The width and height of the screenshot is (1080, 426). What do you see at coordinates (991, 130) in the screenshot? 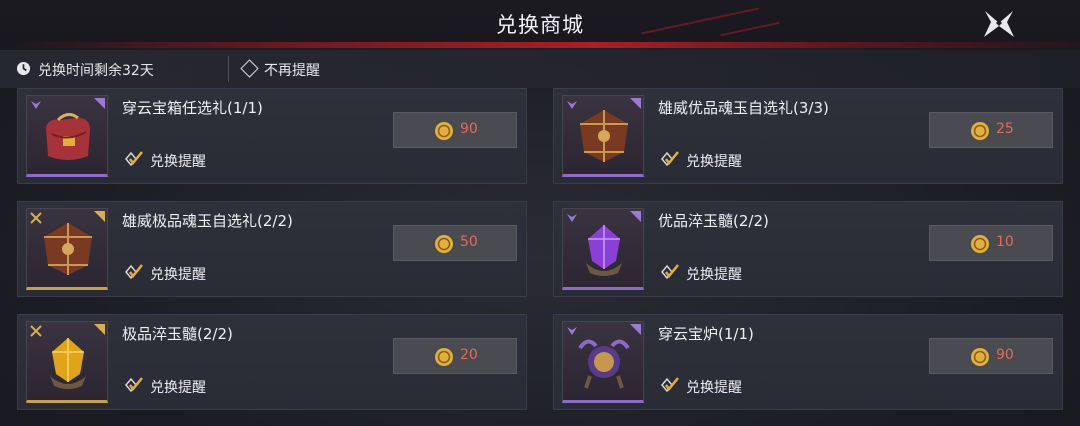
I see `exchange-price-button: 25` at bounding box center [991, 130].